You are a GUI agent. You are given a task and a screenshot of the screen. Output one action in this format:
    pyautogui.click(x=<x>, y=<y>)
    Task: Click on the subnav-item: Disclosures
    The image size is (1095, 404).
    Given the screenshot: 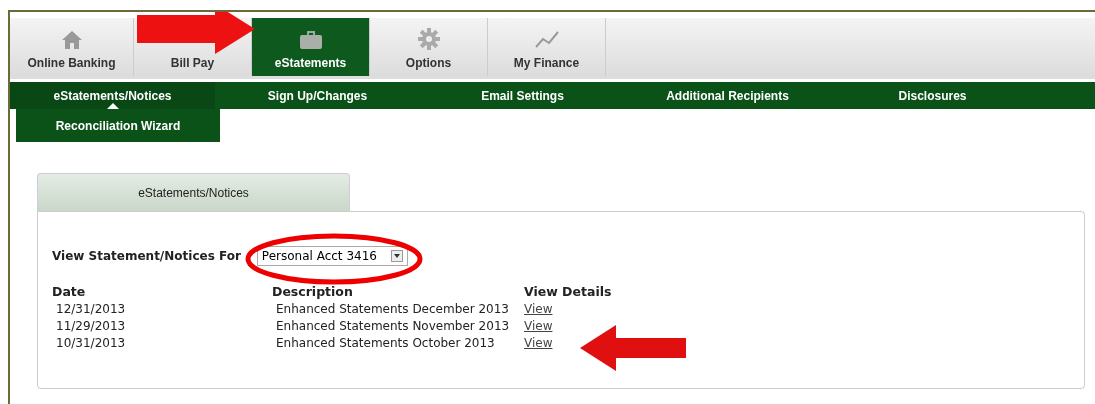 What is the action you would take?
    pyautogui.click(x=932, y=95)
    